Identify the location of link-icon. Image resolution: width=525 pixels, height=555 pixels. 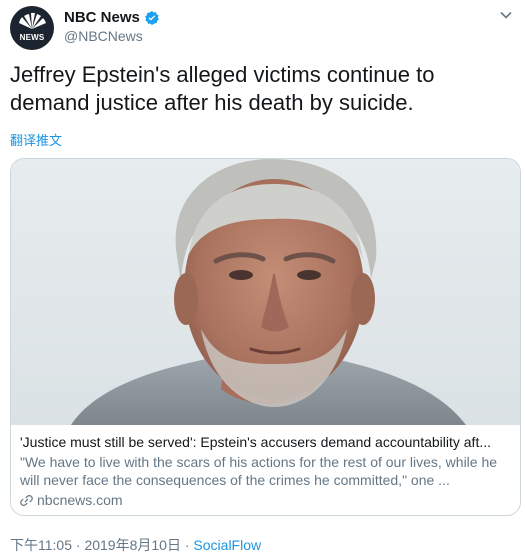
(26, 500).